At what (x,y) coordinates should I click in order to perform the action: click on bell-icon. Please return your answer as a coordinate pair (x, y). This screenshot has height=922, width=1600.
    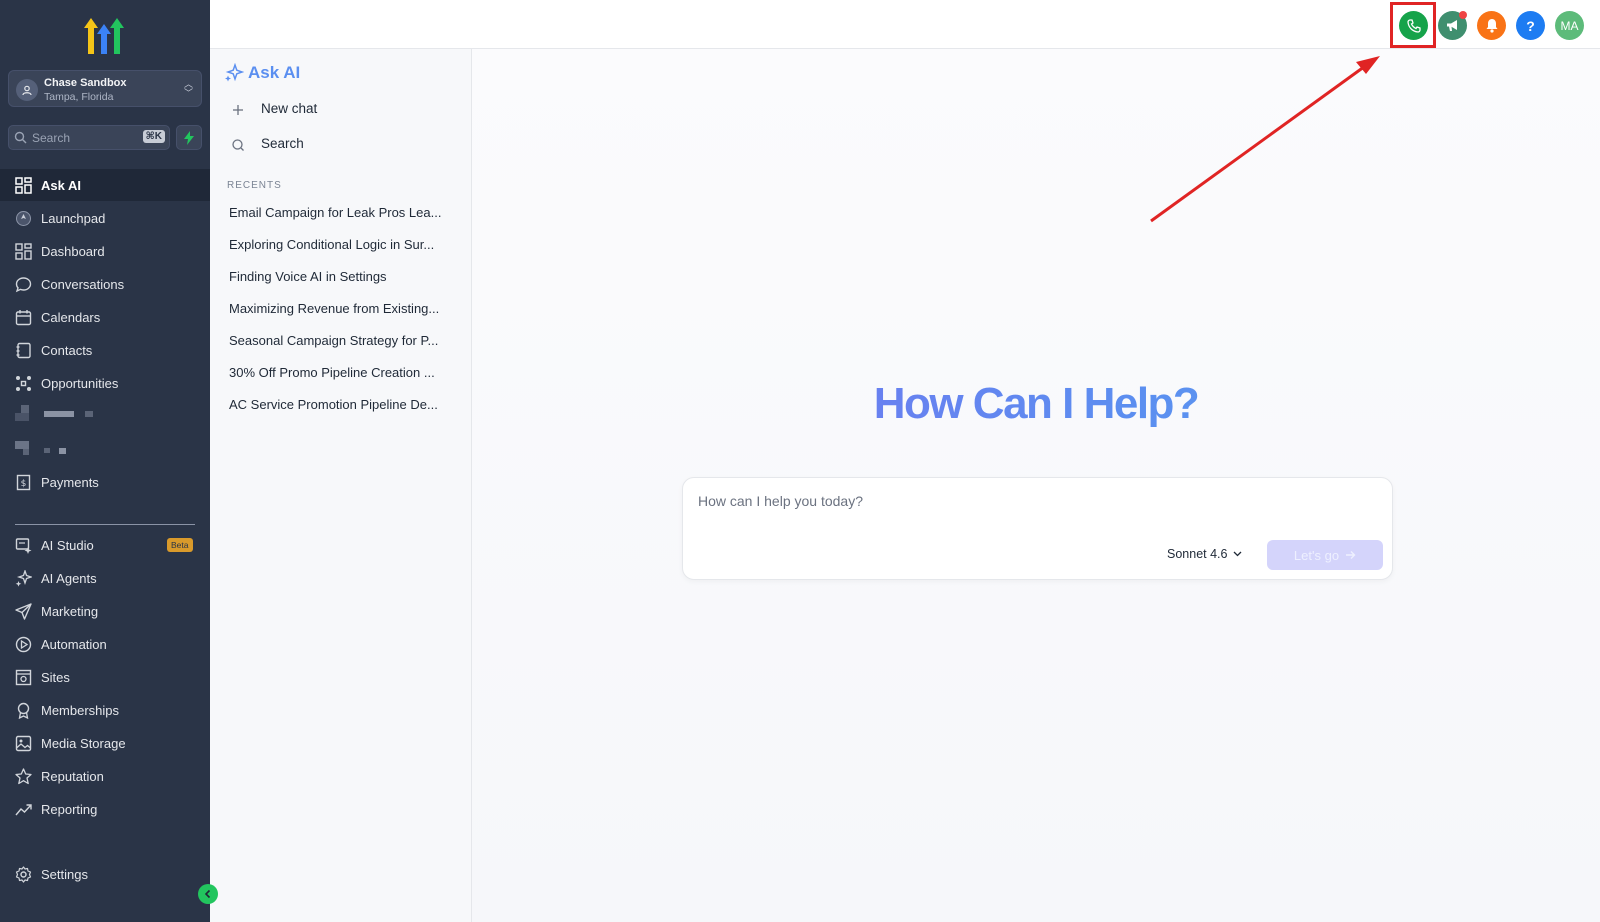
    Looking at the image, I should click on (1491, 26).